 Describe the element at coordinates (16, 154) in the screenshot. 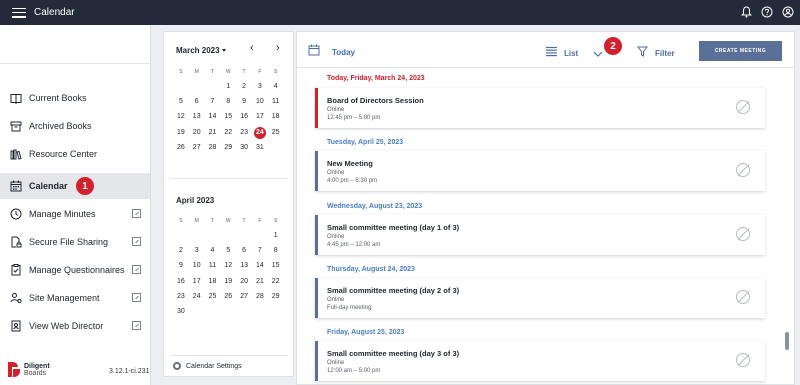

I see `library-icon` at that location.